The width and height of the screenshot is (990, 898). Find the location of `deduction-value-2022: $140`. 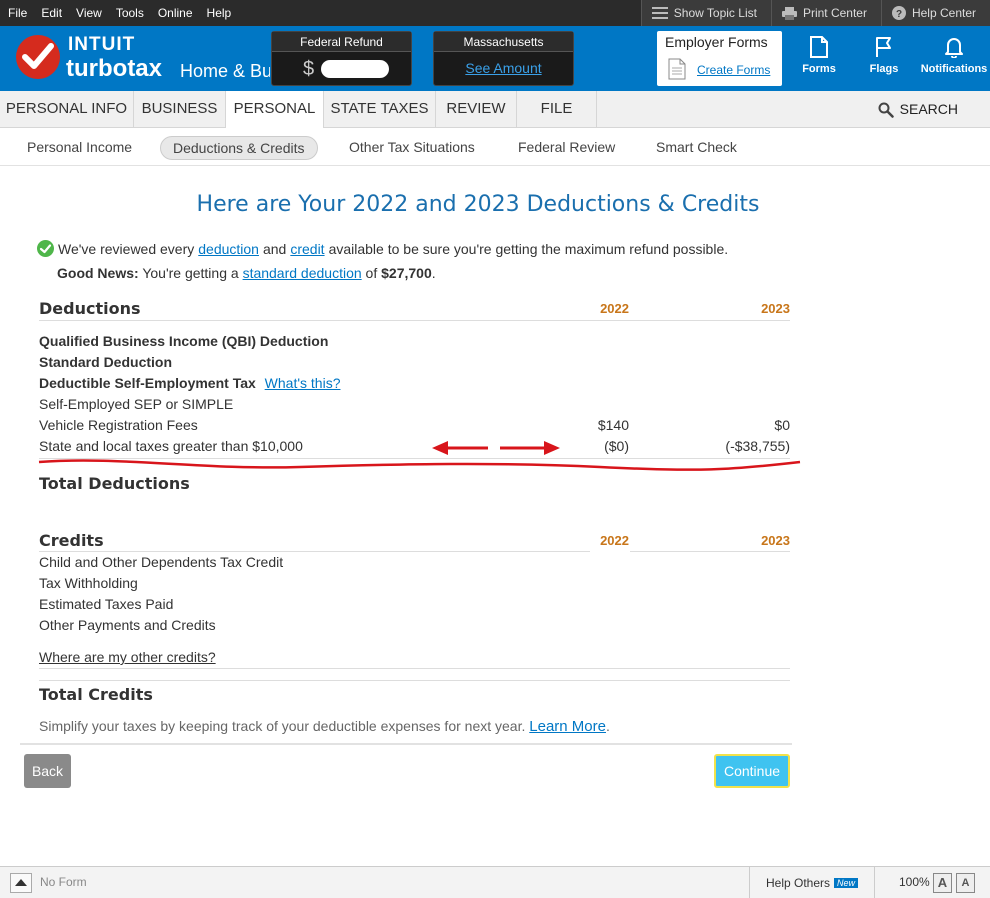

deduction-value-2022: $140 is located at coordinates (613, 425).